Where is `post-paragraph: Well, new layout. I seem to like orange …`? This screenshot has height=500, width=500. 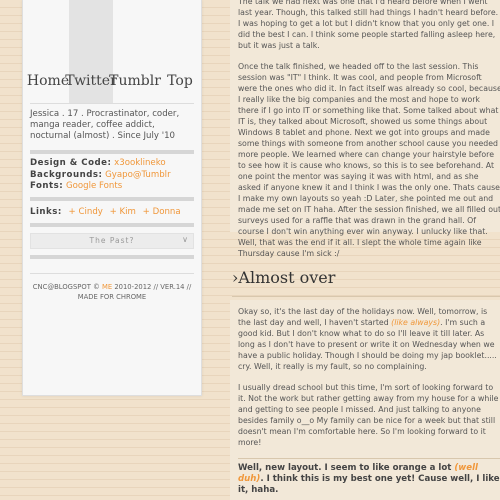
post-paragraph: Well, new layout. I seem to like orange … is located at coordinates (369, 479).